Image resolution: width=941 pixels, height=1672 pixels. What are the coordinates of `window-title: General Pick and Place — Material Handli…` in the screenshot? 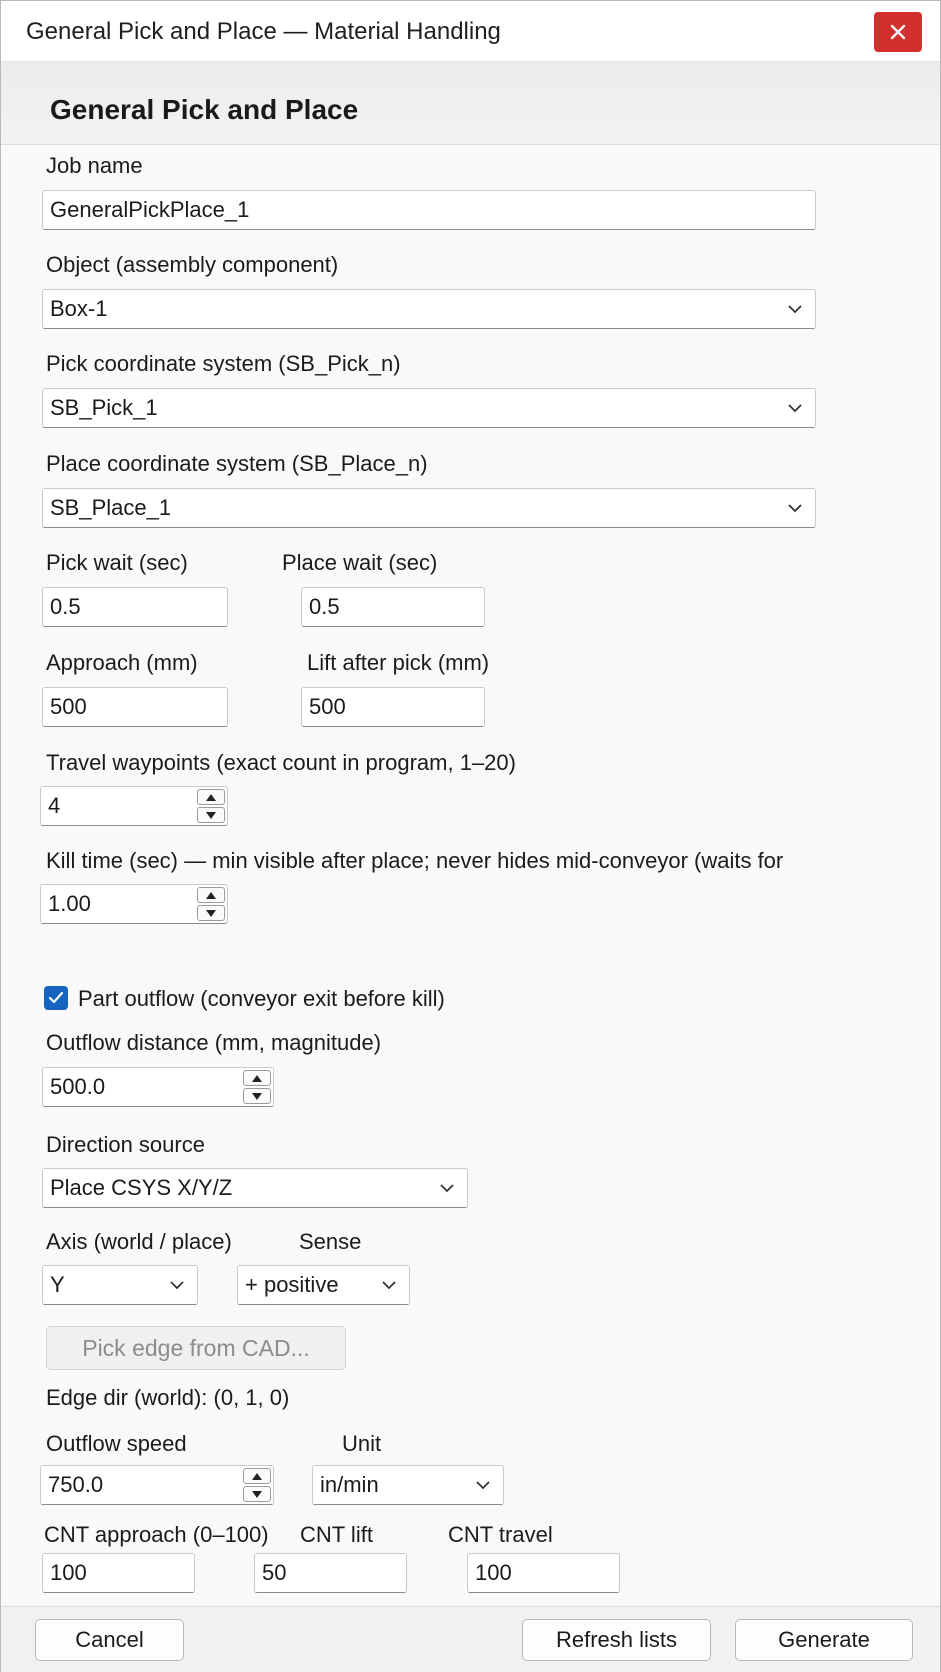 It's located at (263, 31).